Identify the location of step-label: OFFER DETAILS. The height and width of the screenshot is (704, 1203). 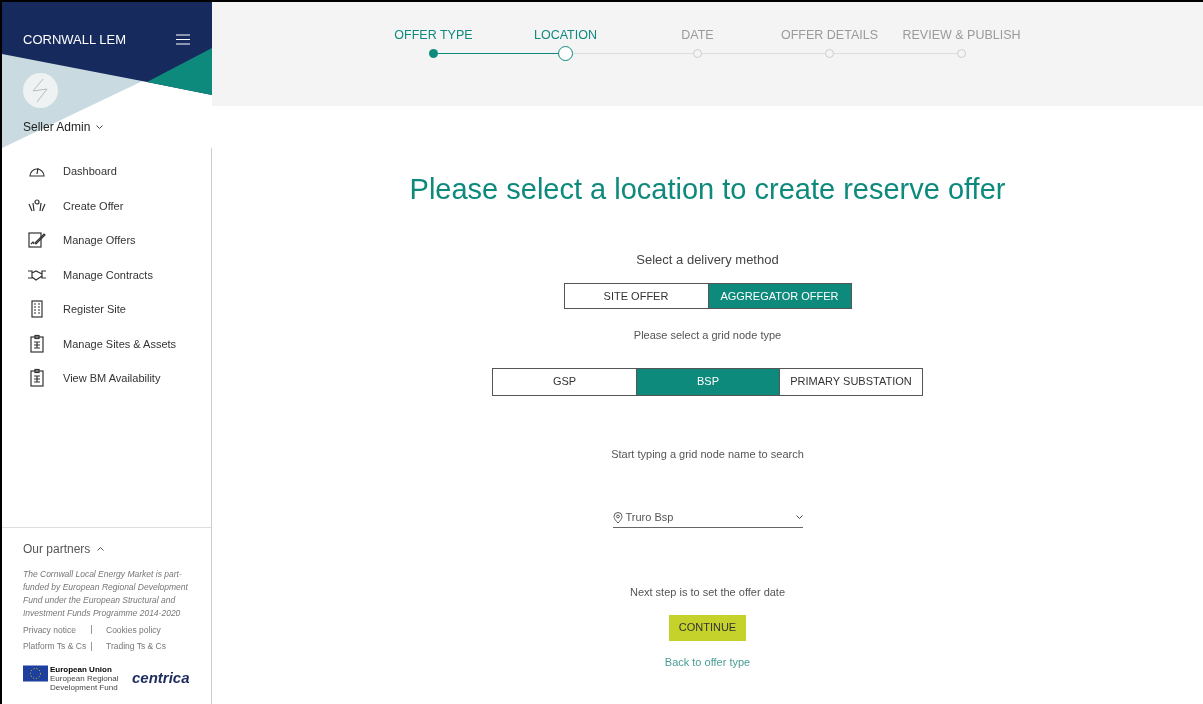
(829, 35).